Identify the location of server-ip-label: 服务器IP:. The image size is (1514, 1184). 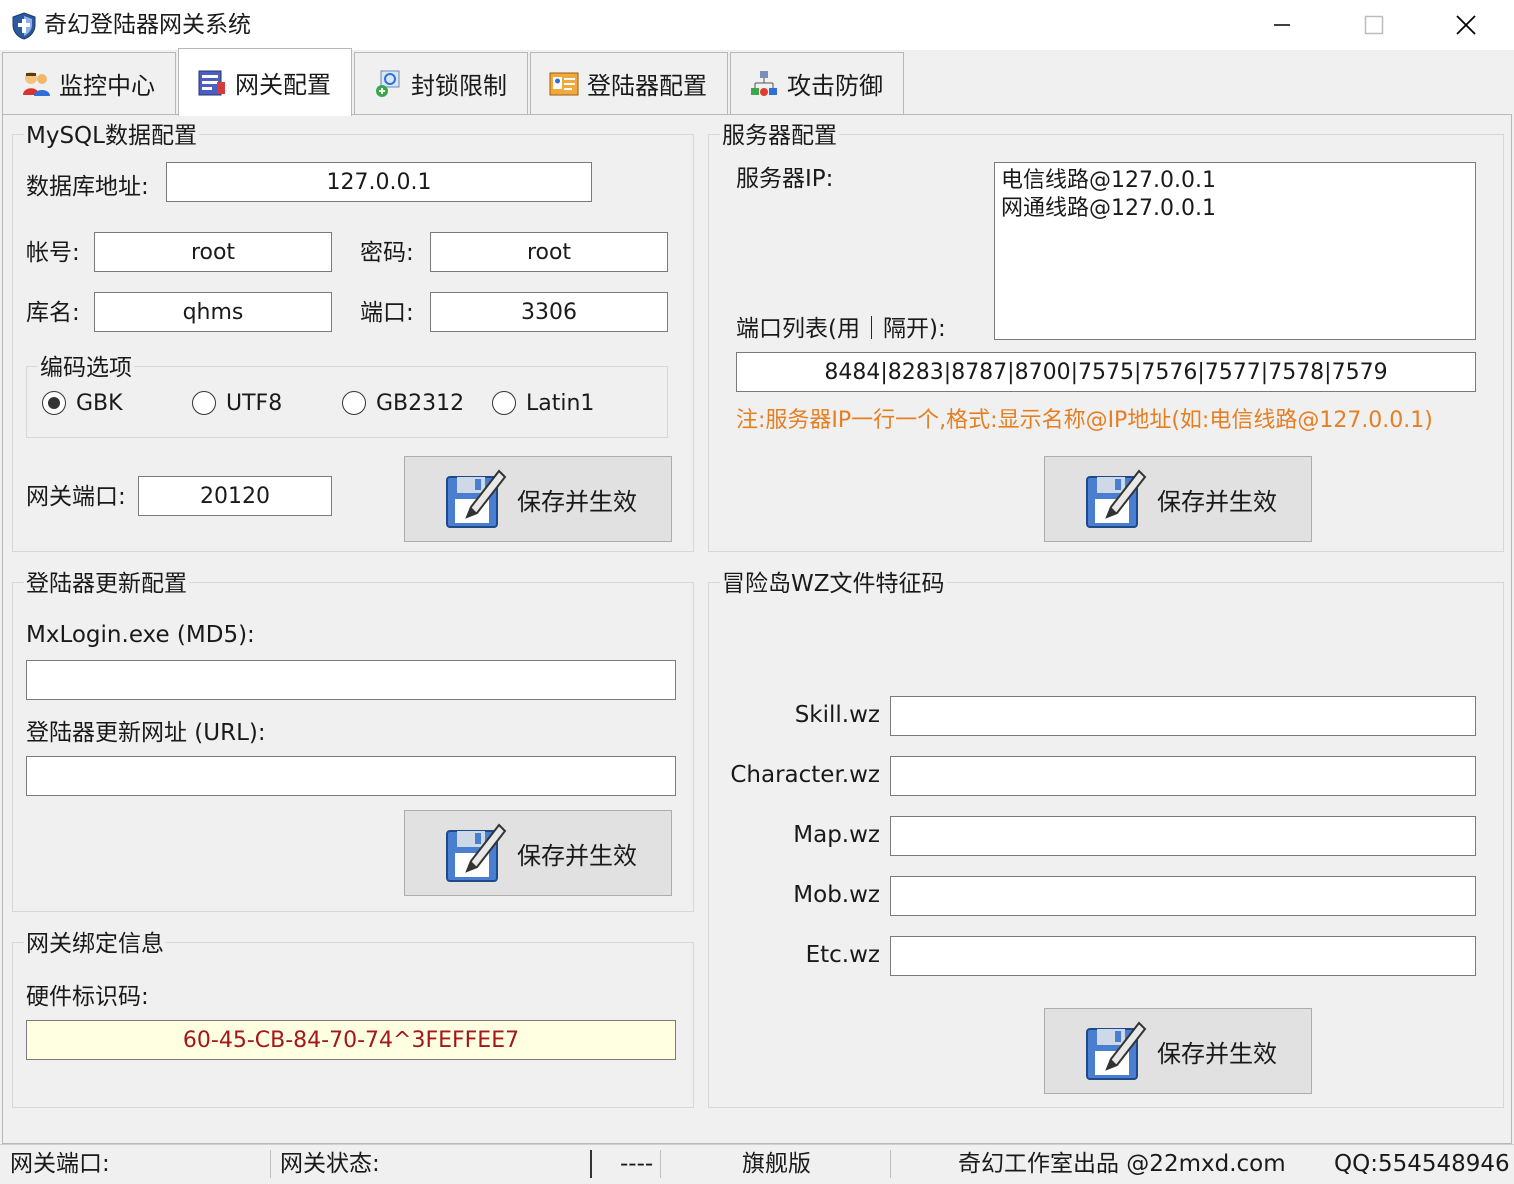
(785, 179).